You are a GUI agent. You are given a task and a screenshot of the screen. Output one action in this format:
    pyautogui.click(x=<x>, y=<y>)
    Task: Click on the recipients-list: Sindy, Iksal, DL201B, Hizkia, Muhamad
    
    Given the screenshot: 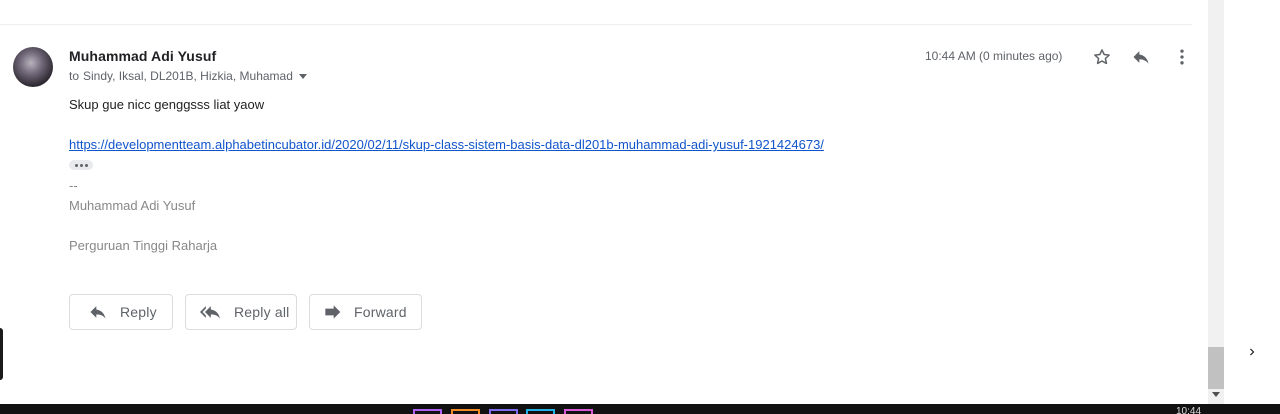 What is the action you would take?
    pyautogui.click(x=188, y=76)
    